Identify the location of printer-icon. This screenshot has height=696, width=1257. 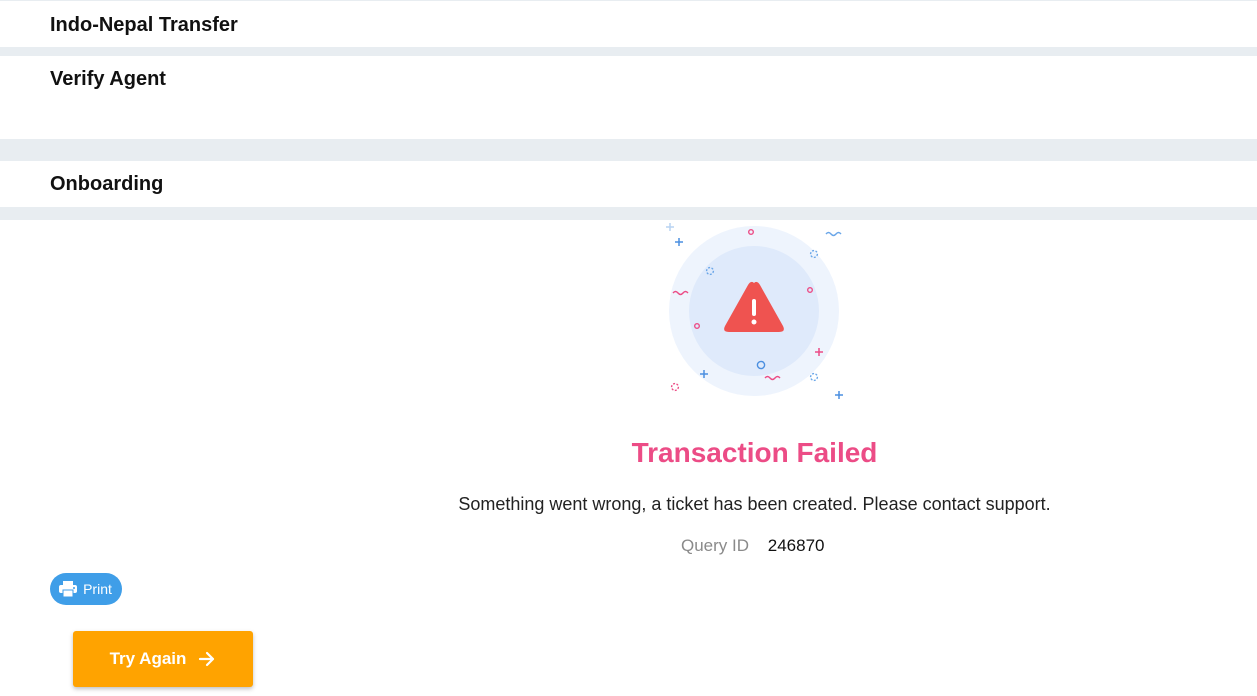
(68, 589).